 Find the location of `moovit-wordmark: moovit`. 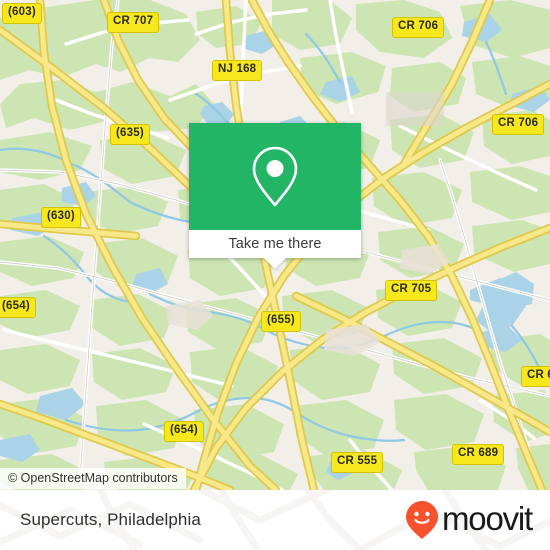

moovit-wordmark: moovit is located at coordinates (487, 518).